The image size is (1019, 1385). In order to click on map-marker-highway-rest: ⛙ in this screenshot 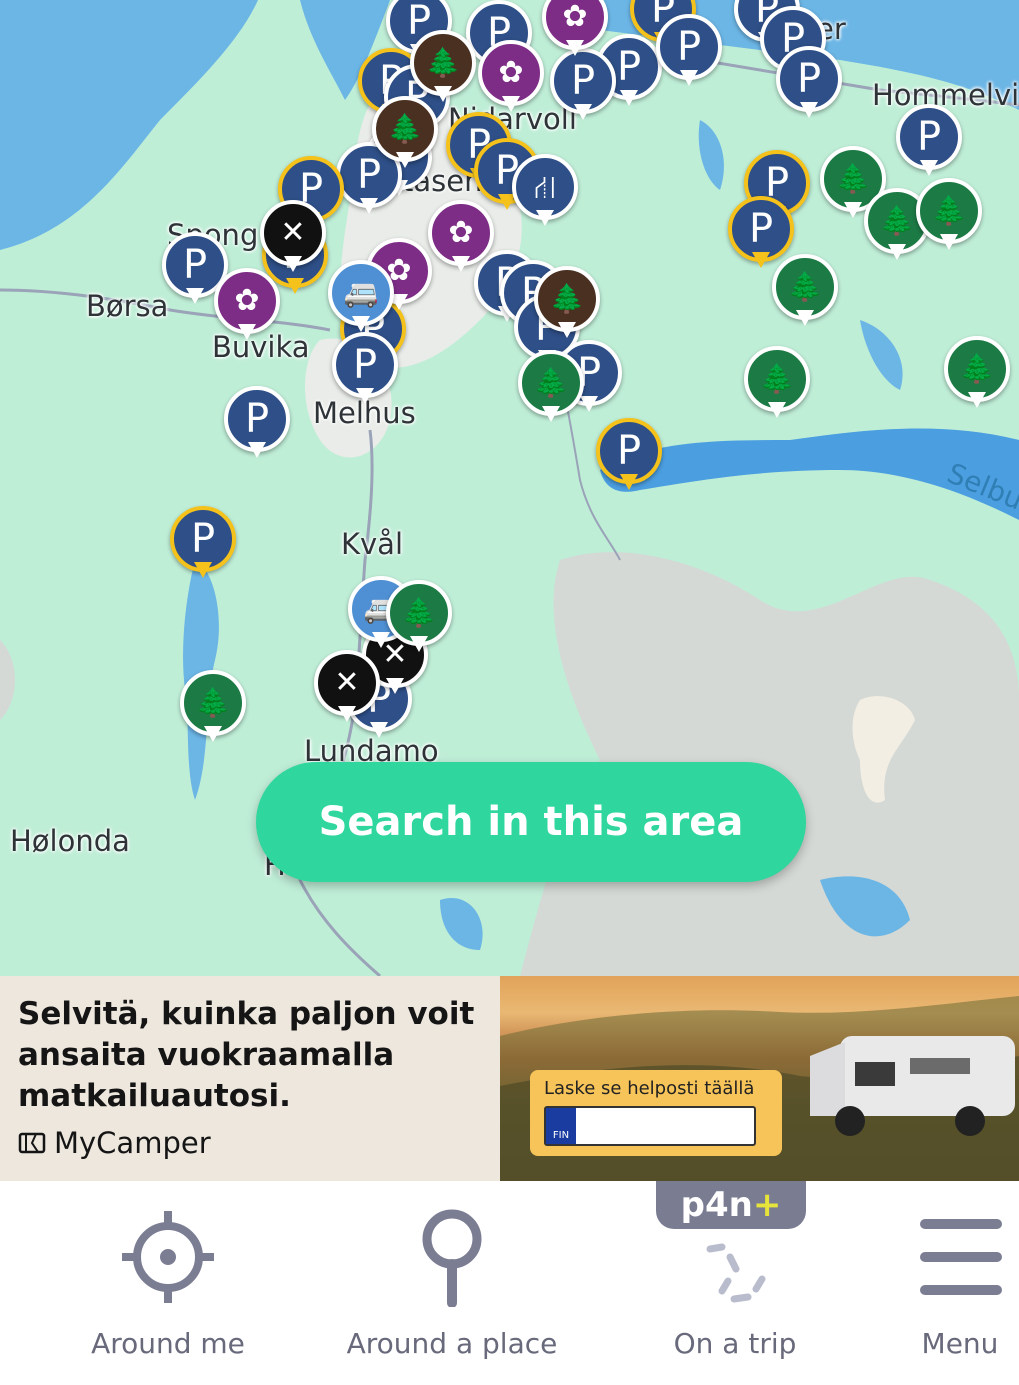, I will do `click(545, 191)`.